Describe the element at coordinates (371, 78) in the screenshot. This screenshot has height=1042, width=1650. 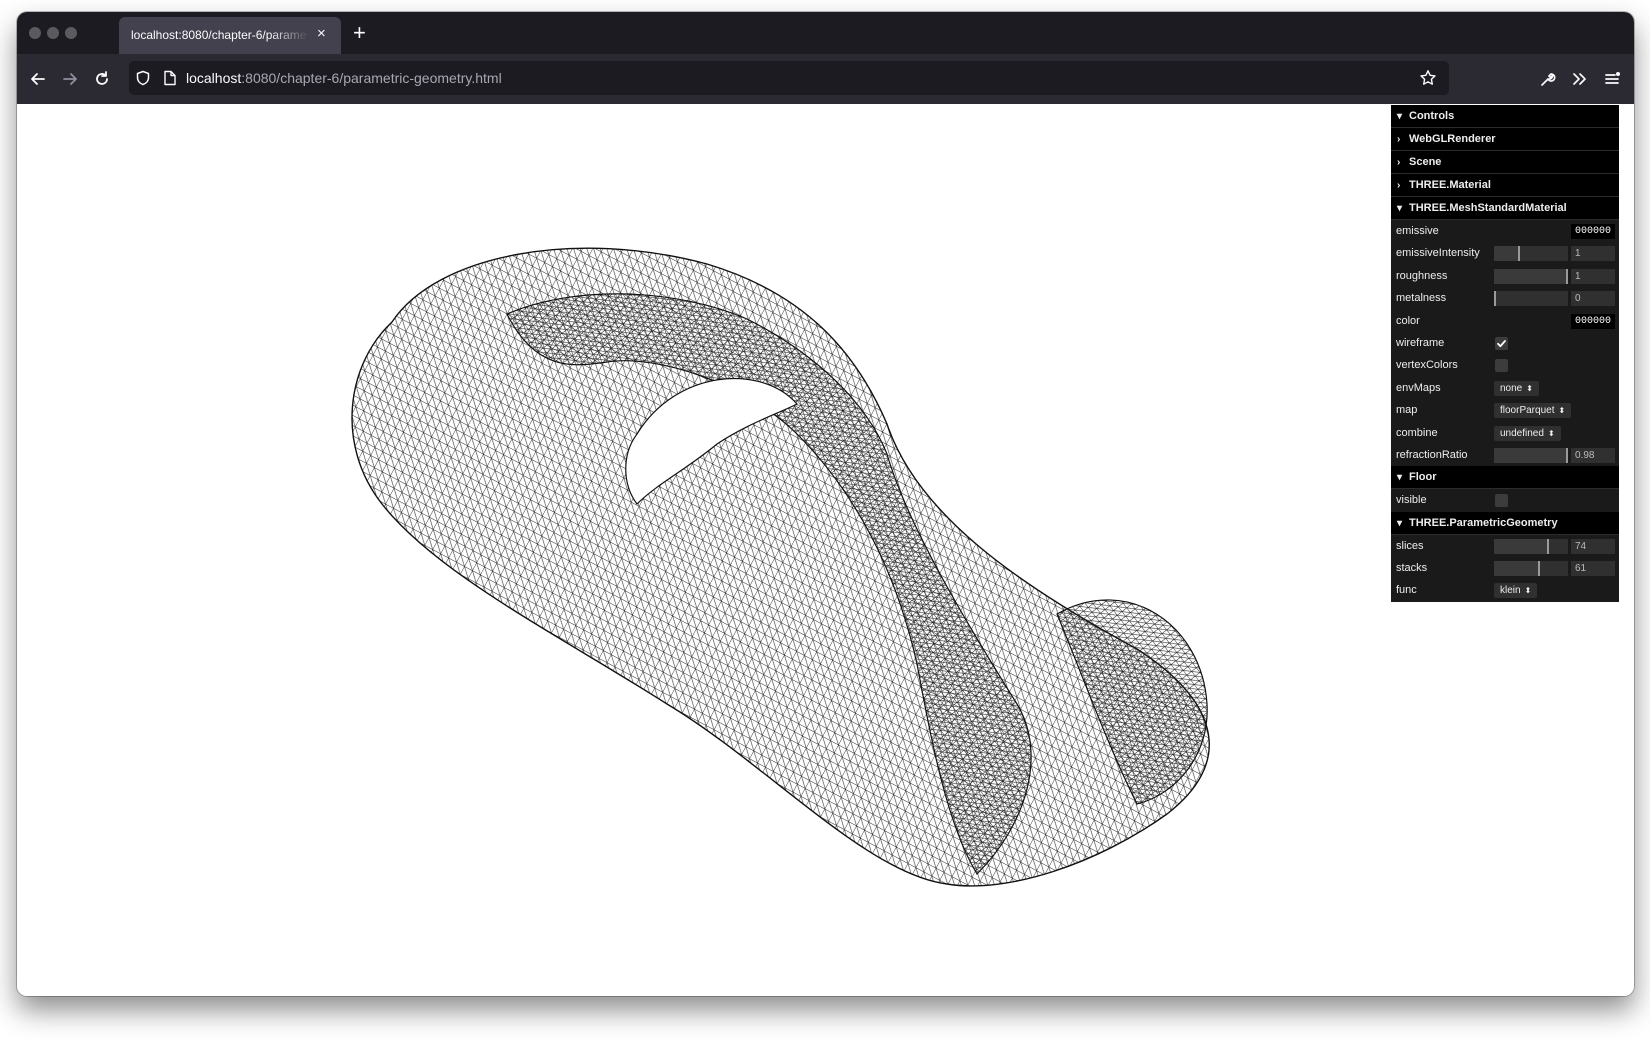
I see `url-path: :8080/chapter-6/parametric-geometry.html` at that location.